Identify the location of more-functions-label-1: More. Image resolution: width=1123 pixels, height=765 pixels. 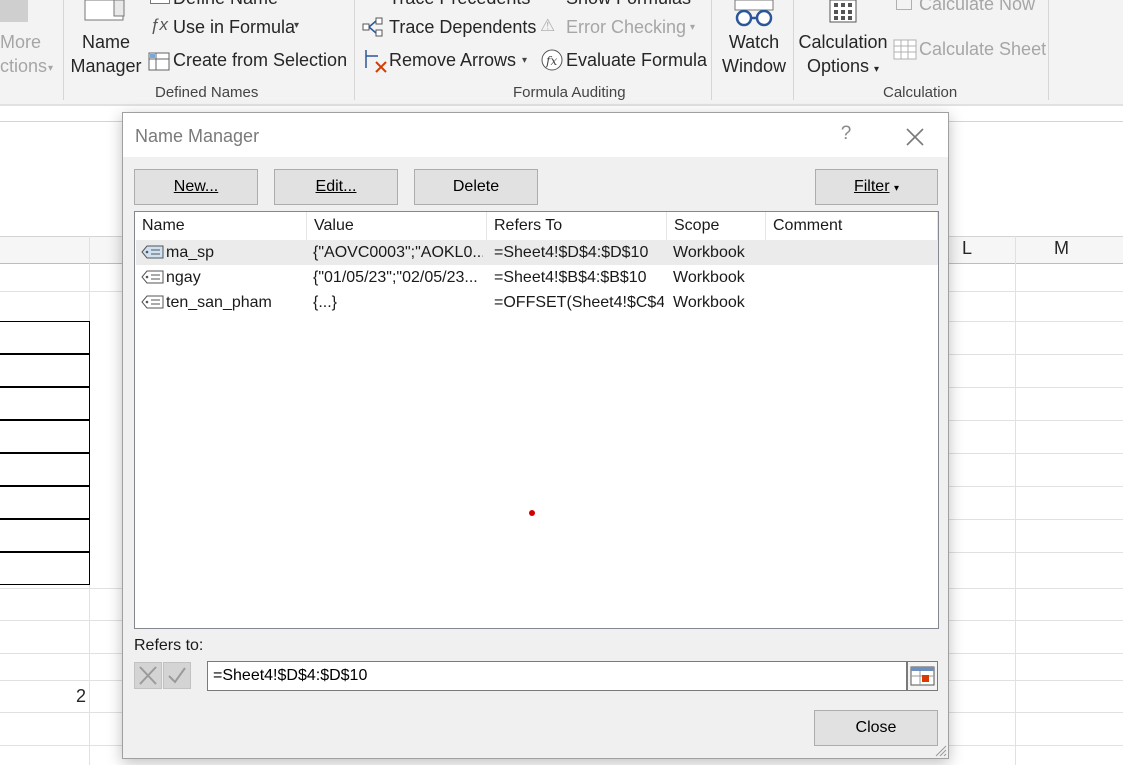
(20, 42).